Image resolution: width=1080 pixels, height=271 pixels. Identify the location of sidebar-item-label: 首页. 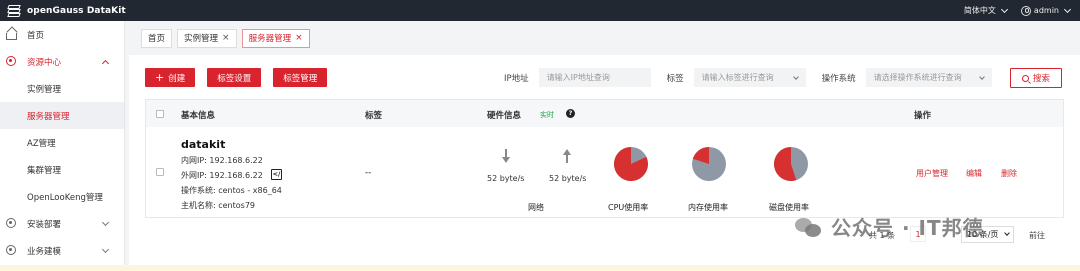
(36, 35).